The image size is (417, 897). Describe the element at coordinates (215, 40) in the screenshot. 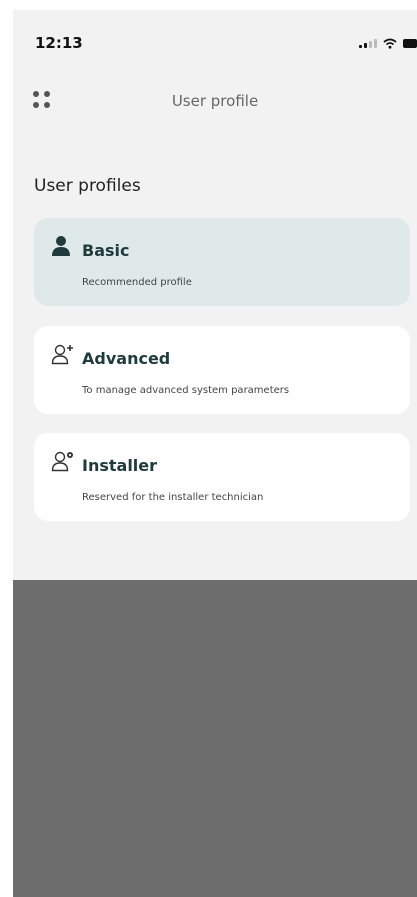

I see `status-bar: 12:13` at that location.